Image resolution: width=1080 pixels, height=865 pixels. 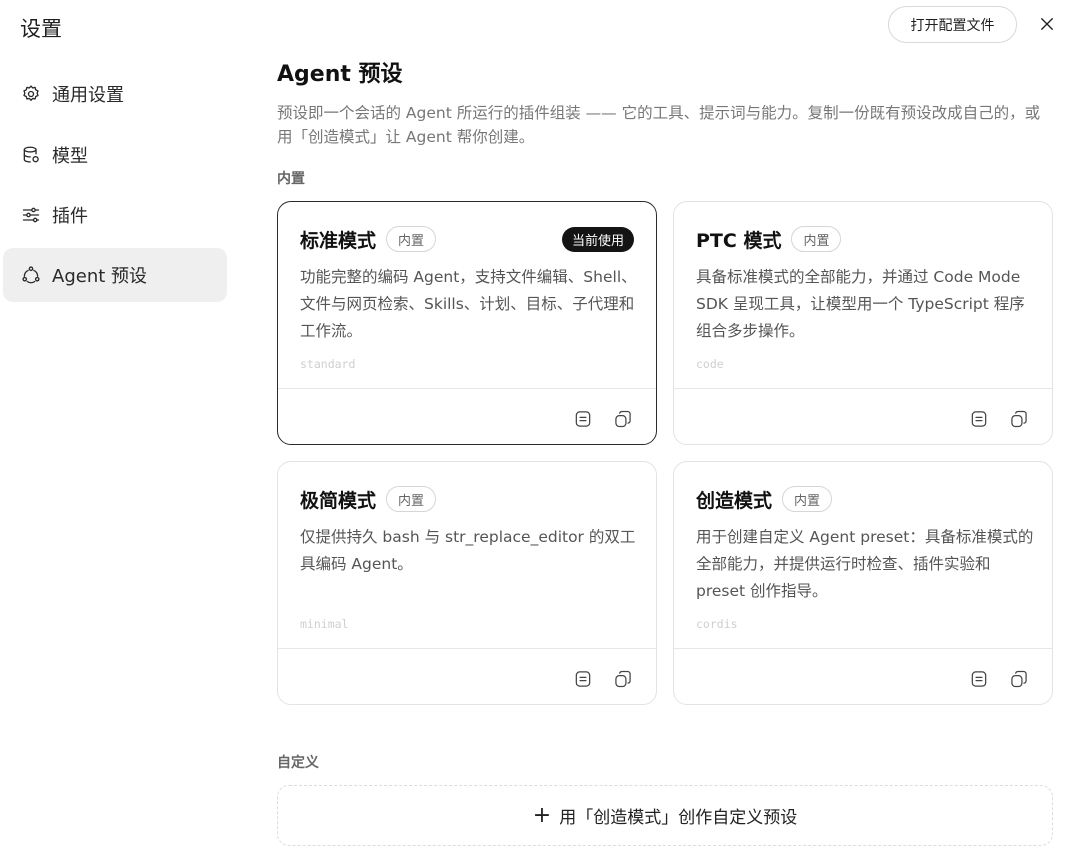 I want to click on preset-name: 创造模式, so click(x=734, y=500).